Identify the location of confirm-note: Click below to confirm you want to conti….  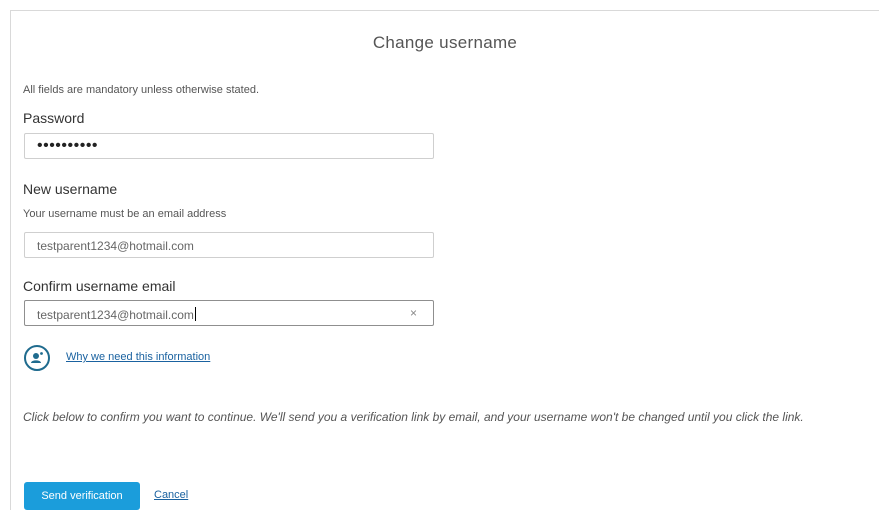
(413, 417).